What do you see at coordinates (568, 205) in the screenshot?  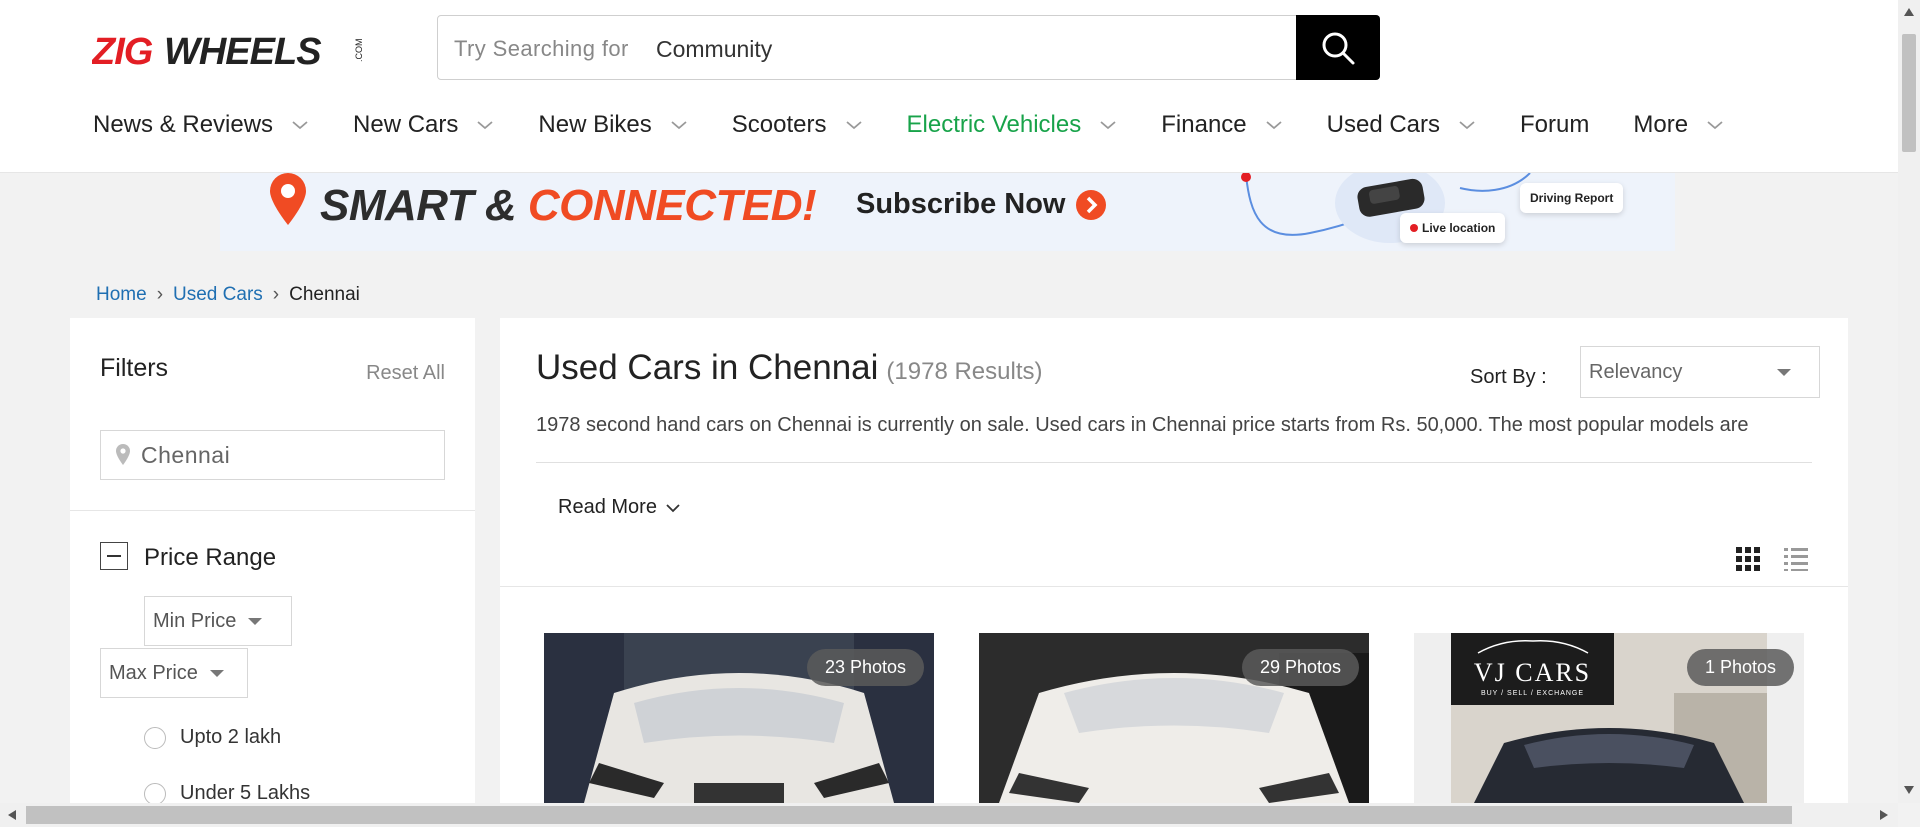 I see `banner-headline: SMART & CONNECTED!` at bounding box center [568, 205].